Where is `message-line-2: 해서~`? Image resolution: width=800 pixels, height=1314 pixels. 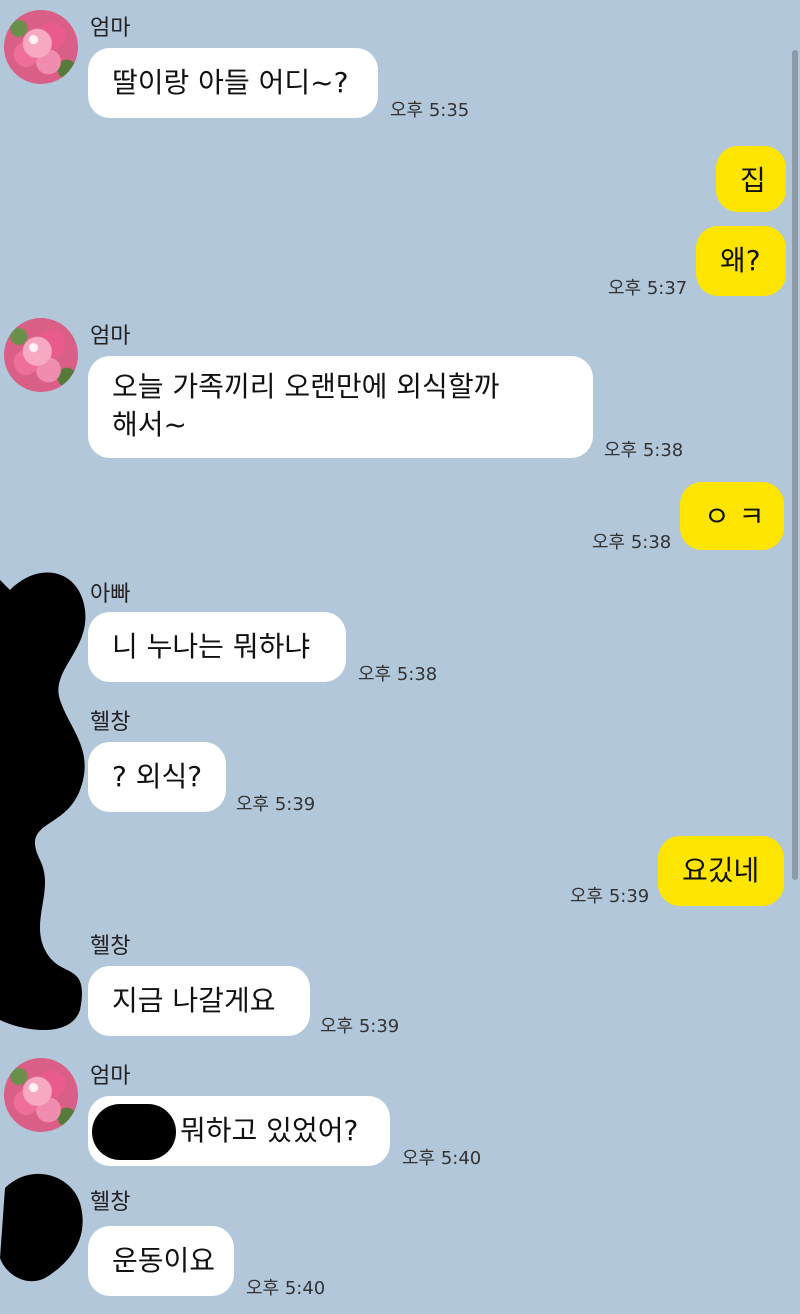 message-line-2: 해서~ is located at coordinates (149, 424).